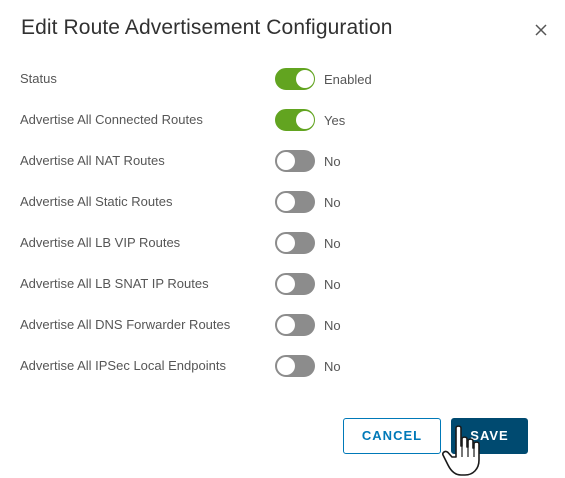 Image resolution: width=565 pixels, height=478 pixels. I want to click on save-button: SAVE, so click(489, 436).